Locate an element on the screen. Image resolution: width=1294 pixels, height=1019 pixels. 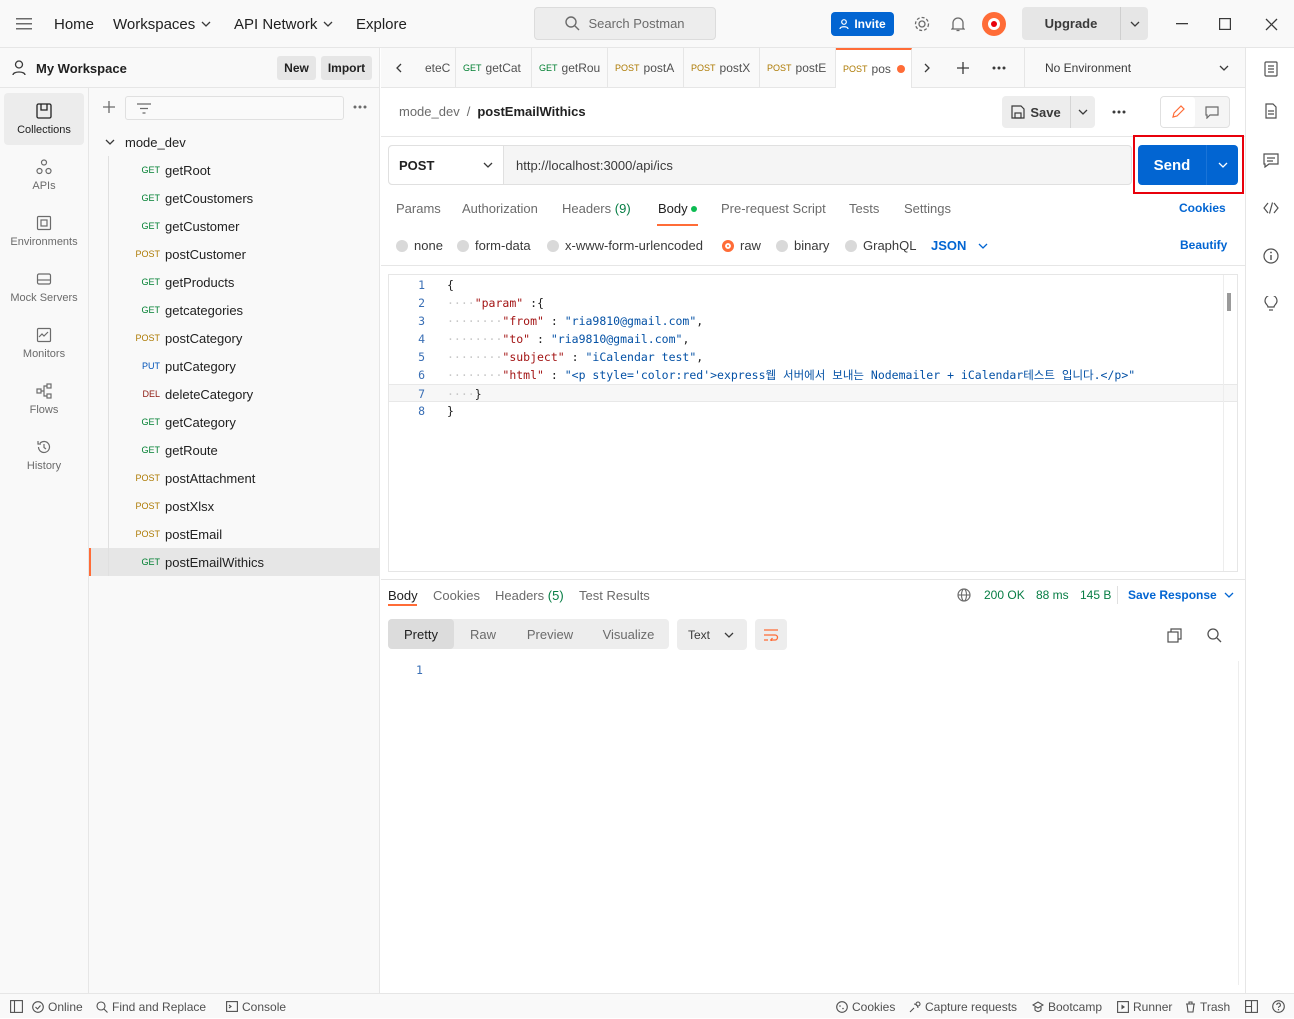
nav-environments: Environments is located at coordinates (44, 231).